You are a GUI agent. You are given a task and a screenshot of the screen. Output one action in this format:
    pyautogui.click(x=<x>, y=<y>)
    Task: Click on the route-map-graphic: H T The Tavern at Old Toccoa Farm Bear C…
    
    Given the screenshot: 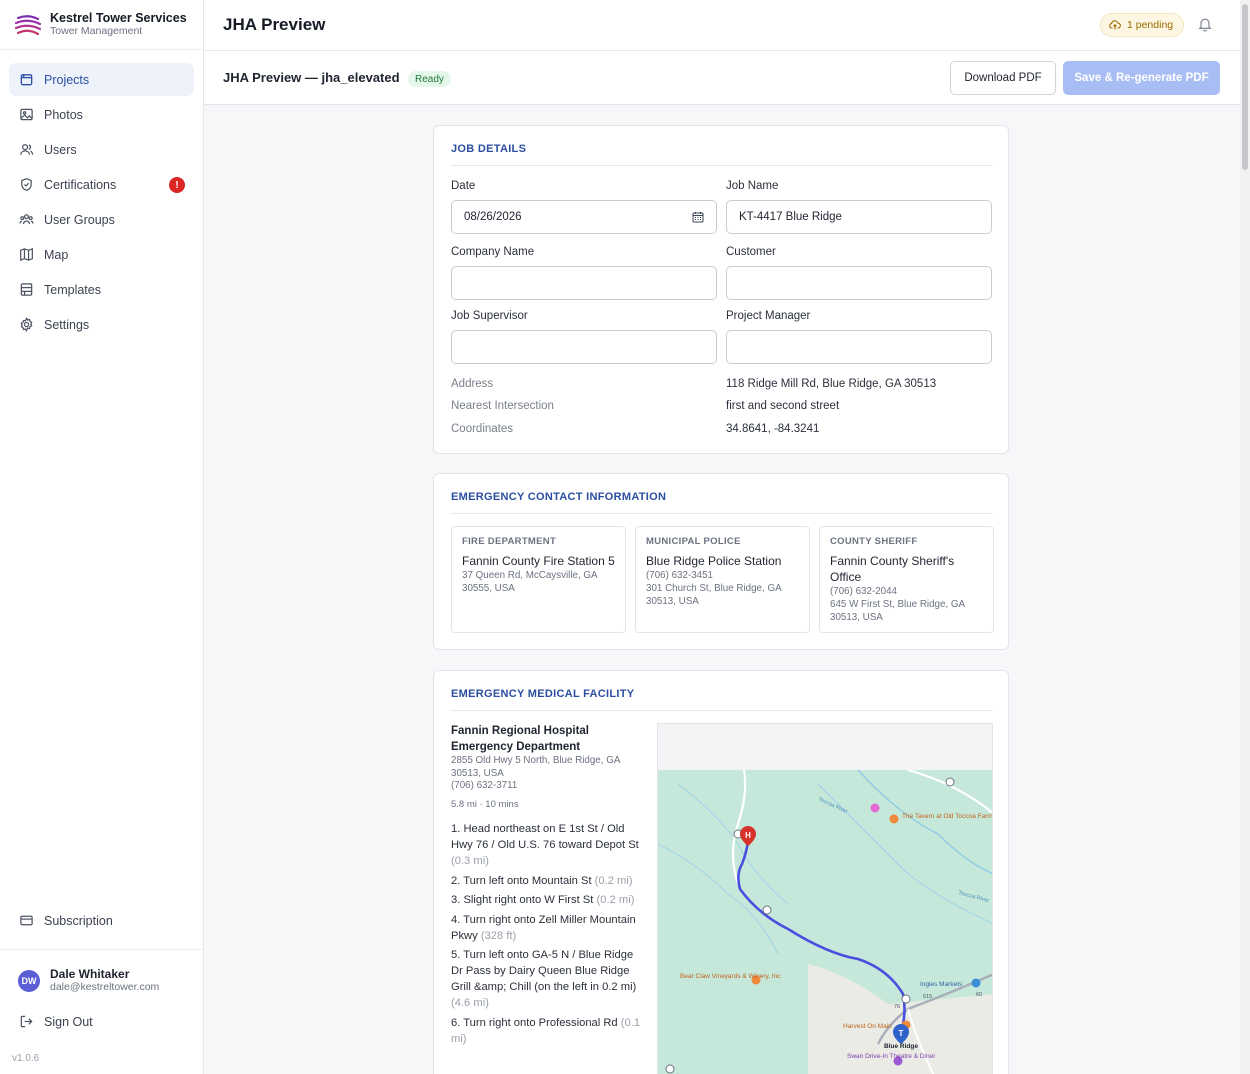 What is the action you would take?
    pyautogui.click(x=825, y=899)
    